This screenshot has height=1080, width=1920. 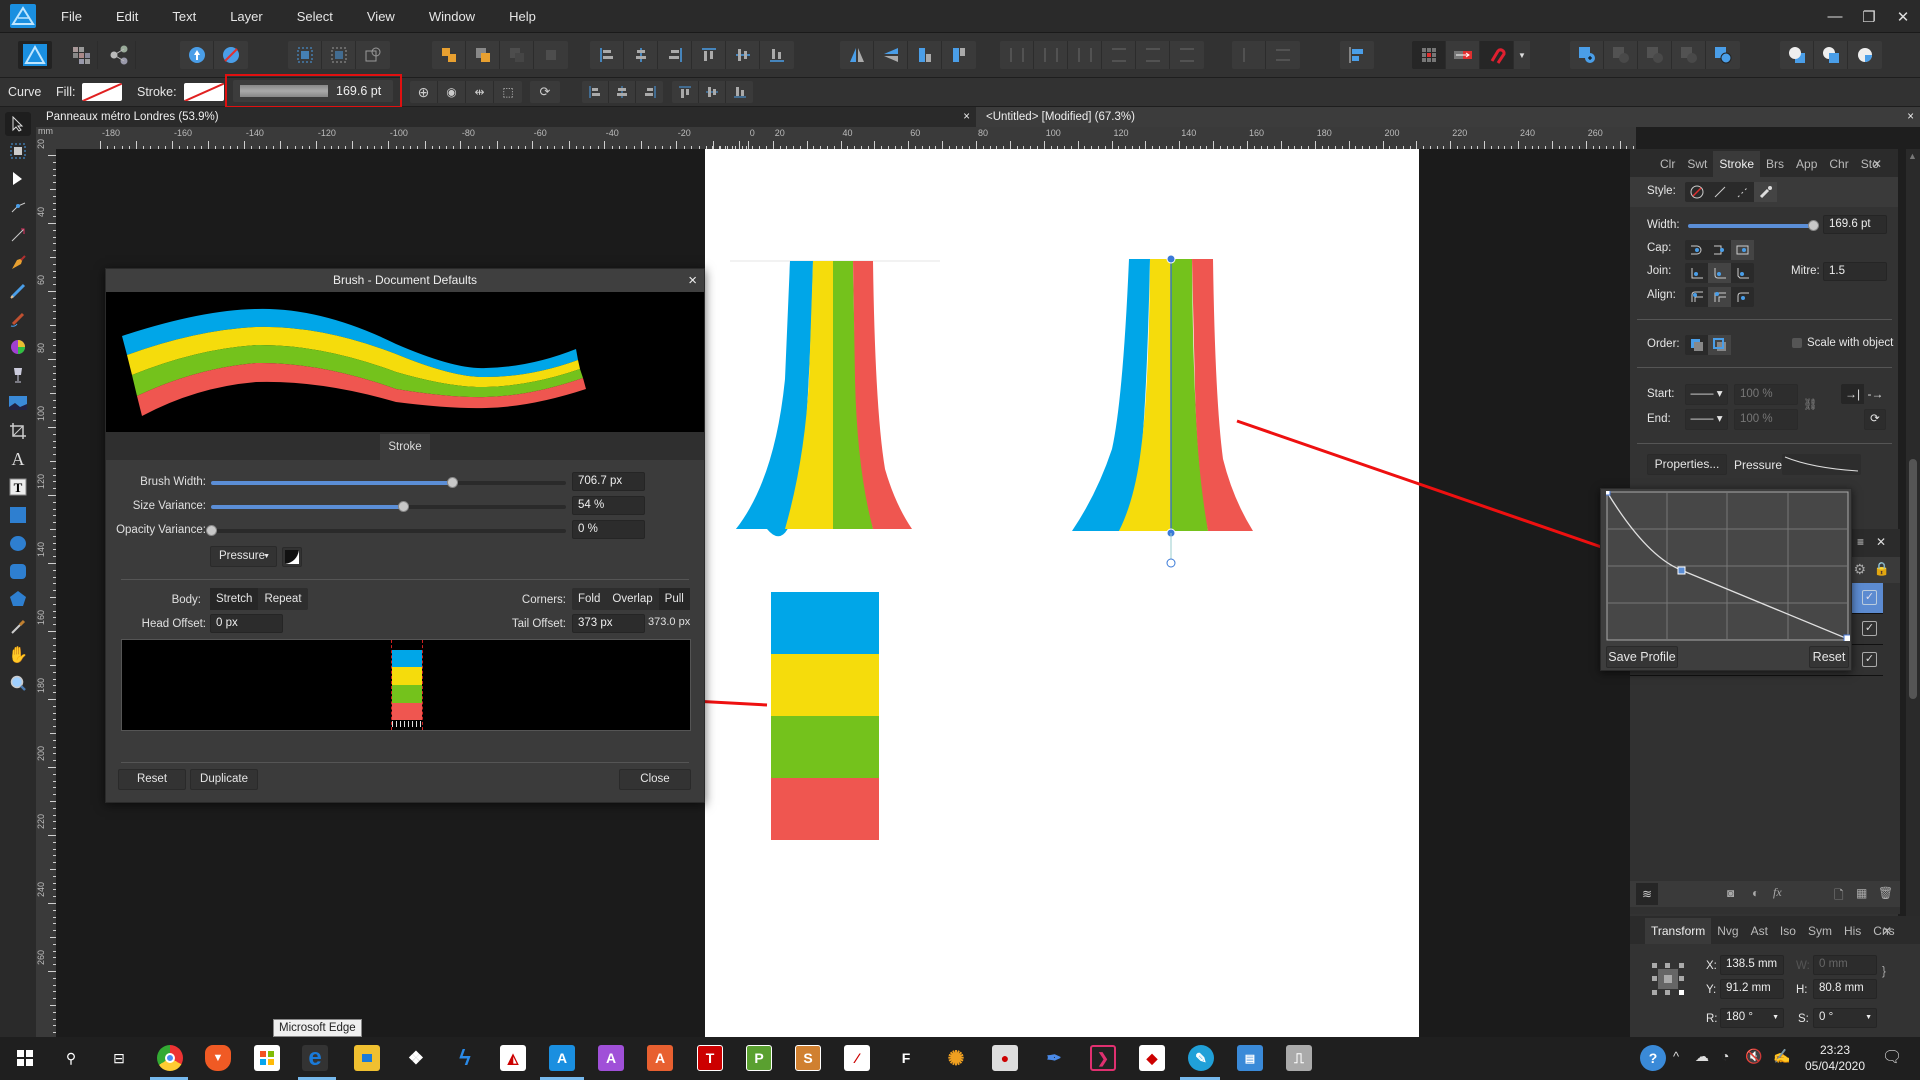 I want to click on pen-tray-icon: ✍, so click(x=1781, y=1056).